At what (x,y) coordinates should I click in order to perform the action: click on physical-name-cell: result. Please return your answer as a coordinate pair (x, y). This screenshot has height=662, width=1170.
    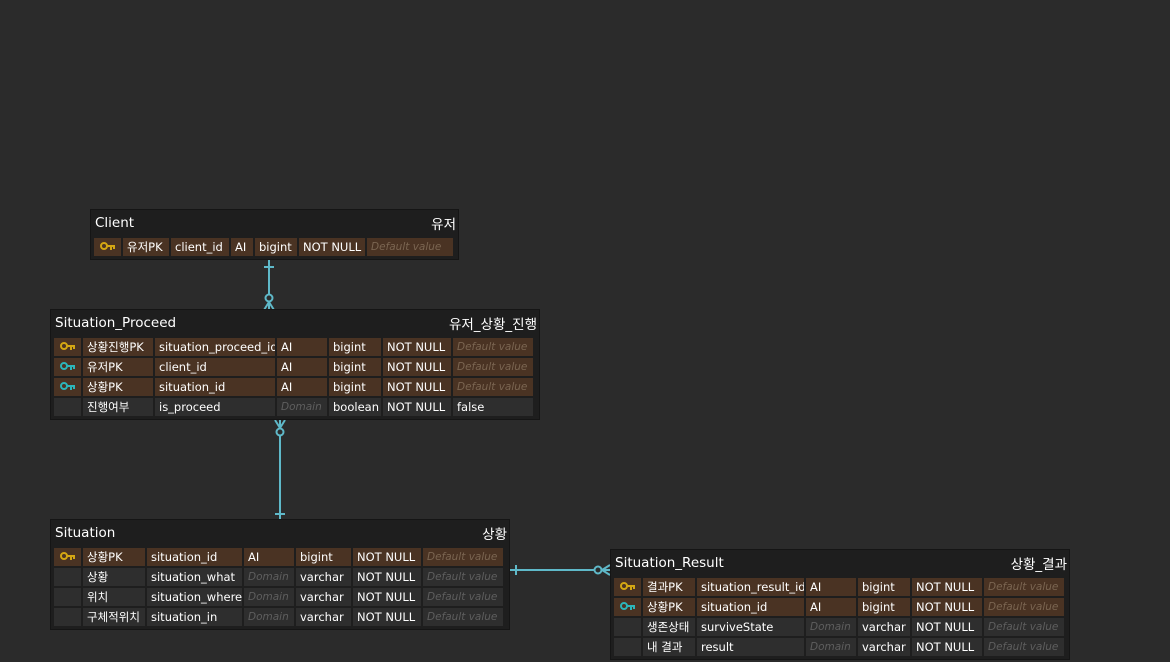
    Looking at the image, I should click on (750, 647).